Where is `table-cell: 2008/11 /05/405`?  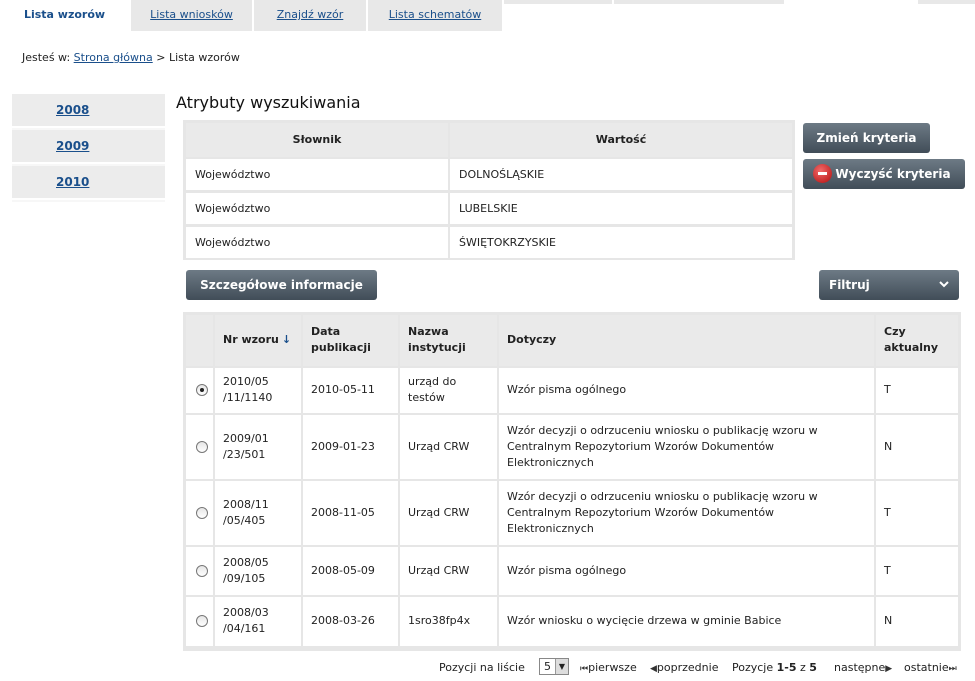 table-cell: 2008/11 /05/405 is located at coordinates (258, 513).